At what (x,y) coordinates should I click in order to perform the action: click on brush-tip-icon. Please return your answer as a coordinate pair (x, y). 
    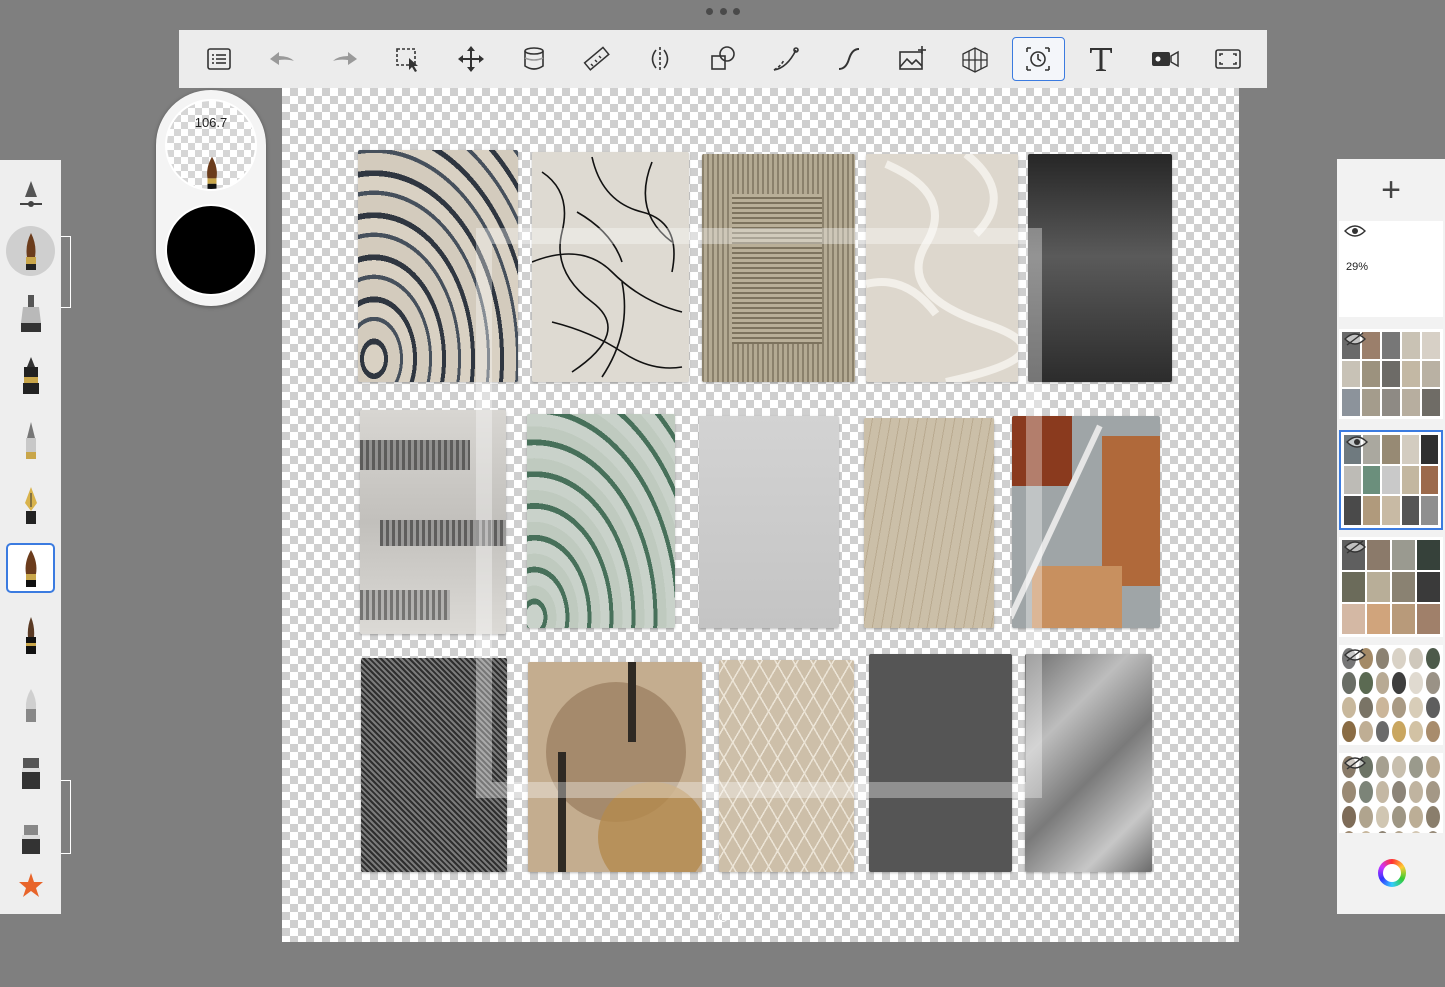
    Looking at the image, I should click on (30, 251).